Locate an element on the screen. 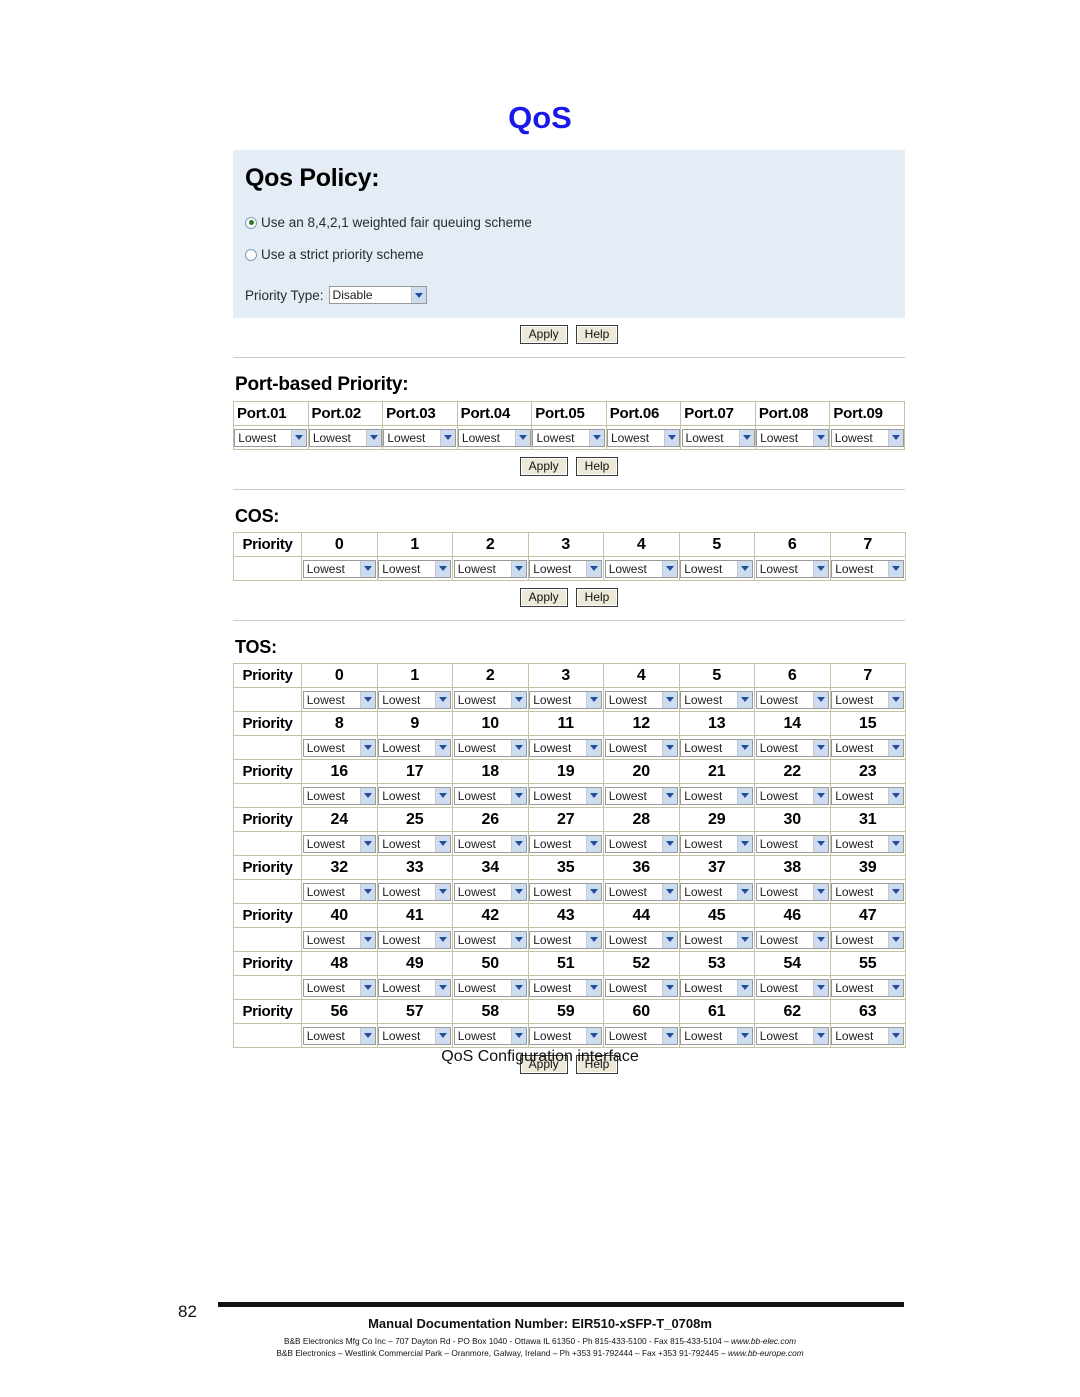 This screenshot has width=1080, height=1397. tos-priority-select-13: Lowest is located at coordinates (717, 747).